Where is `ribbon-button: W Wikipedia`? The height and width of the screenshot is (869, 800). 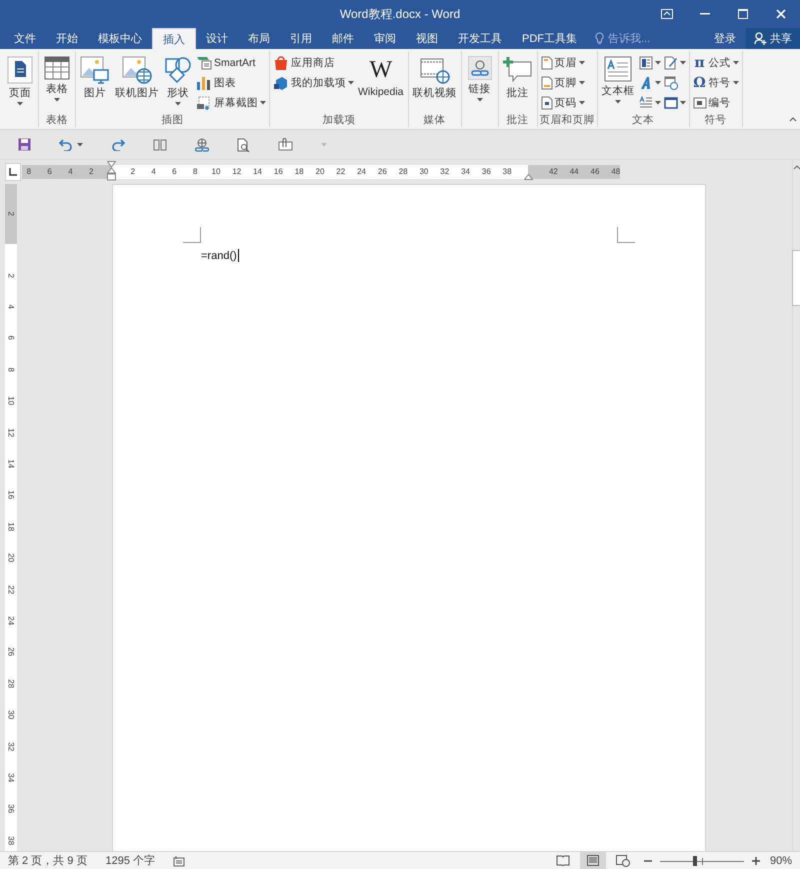 ribbon-button: W Wikipedia is located at coordinates (381, 83).